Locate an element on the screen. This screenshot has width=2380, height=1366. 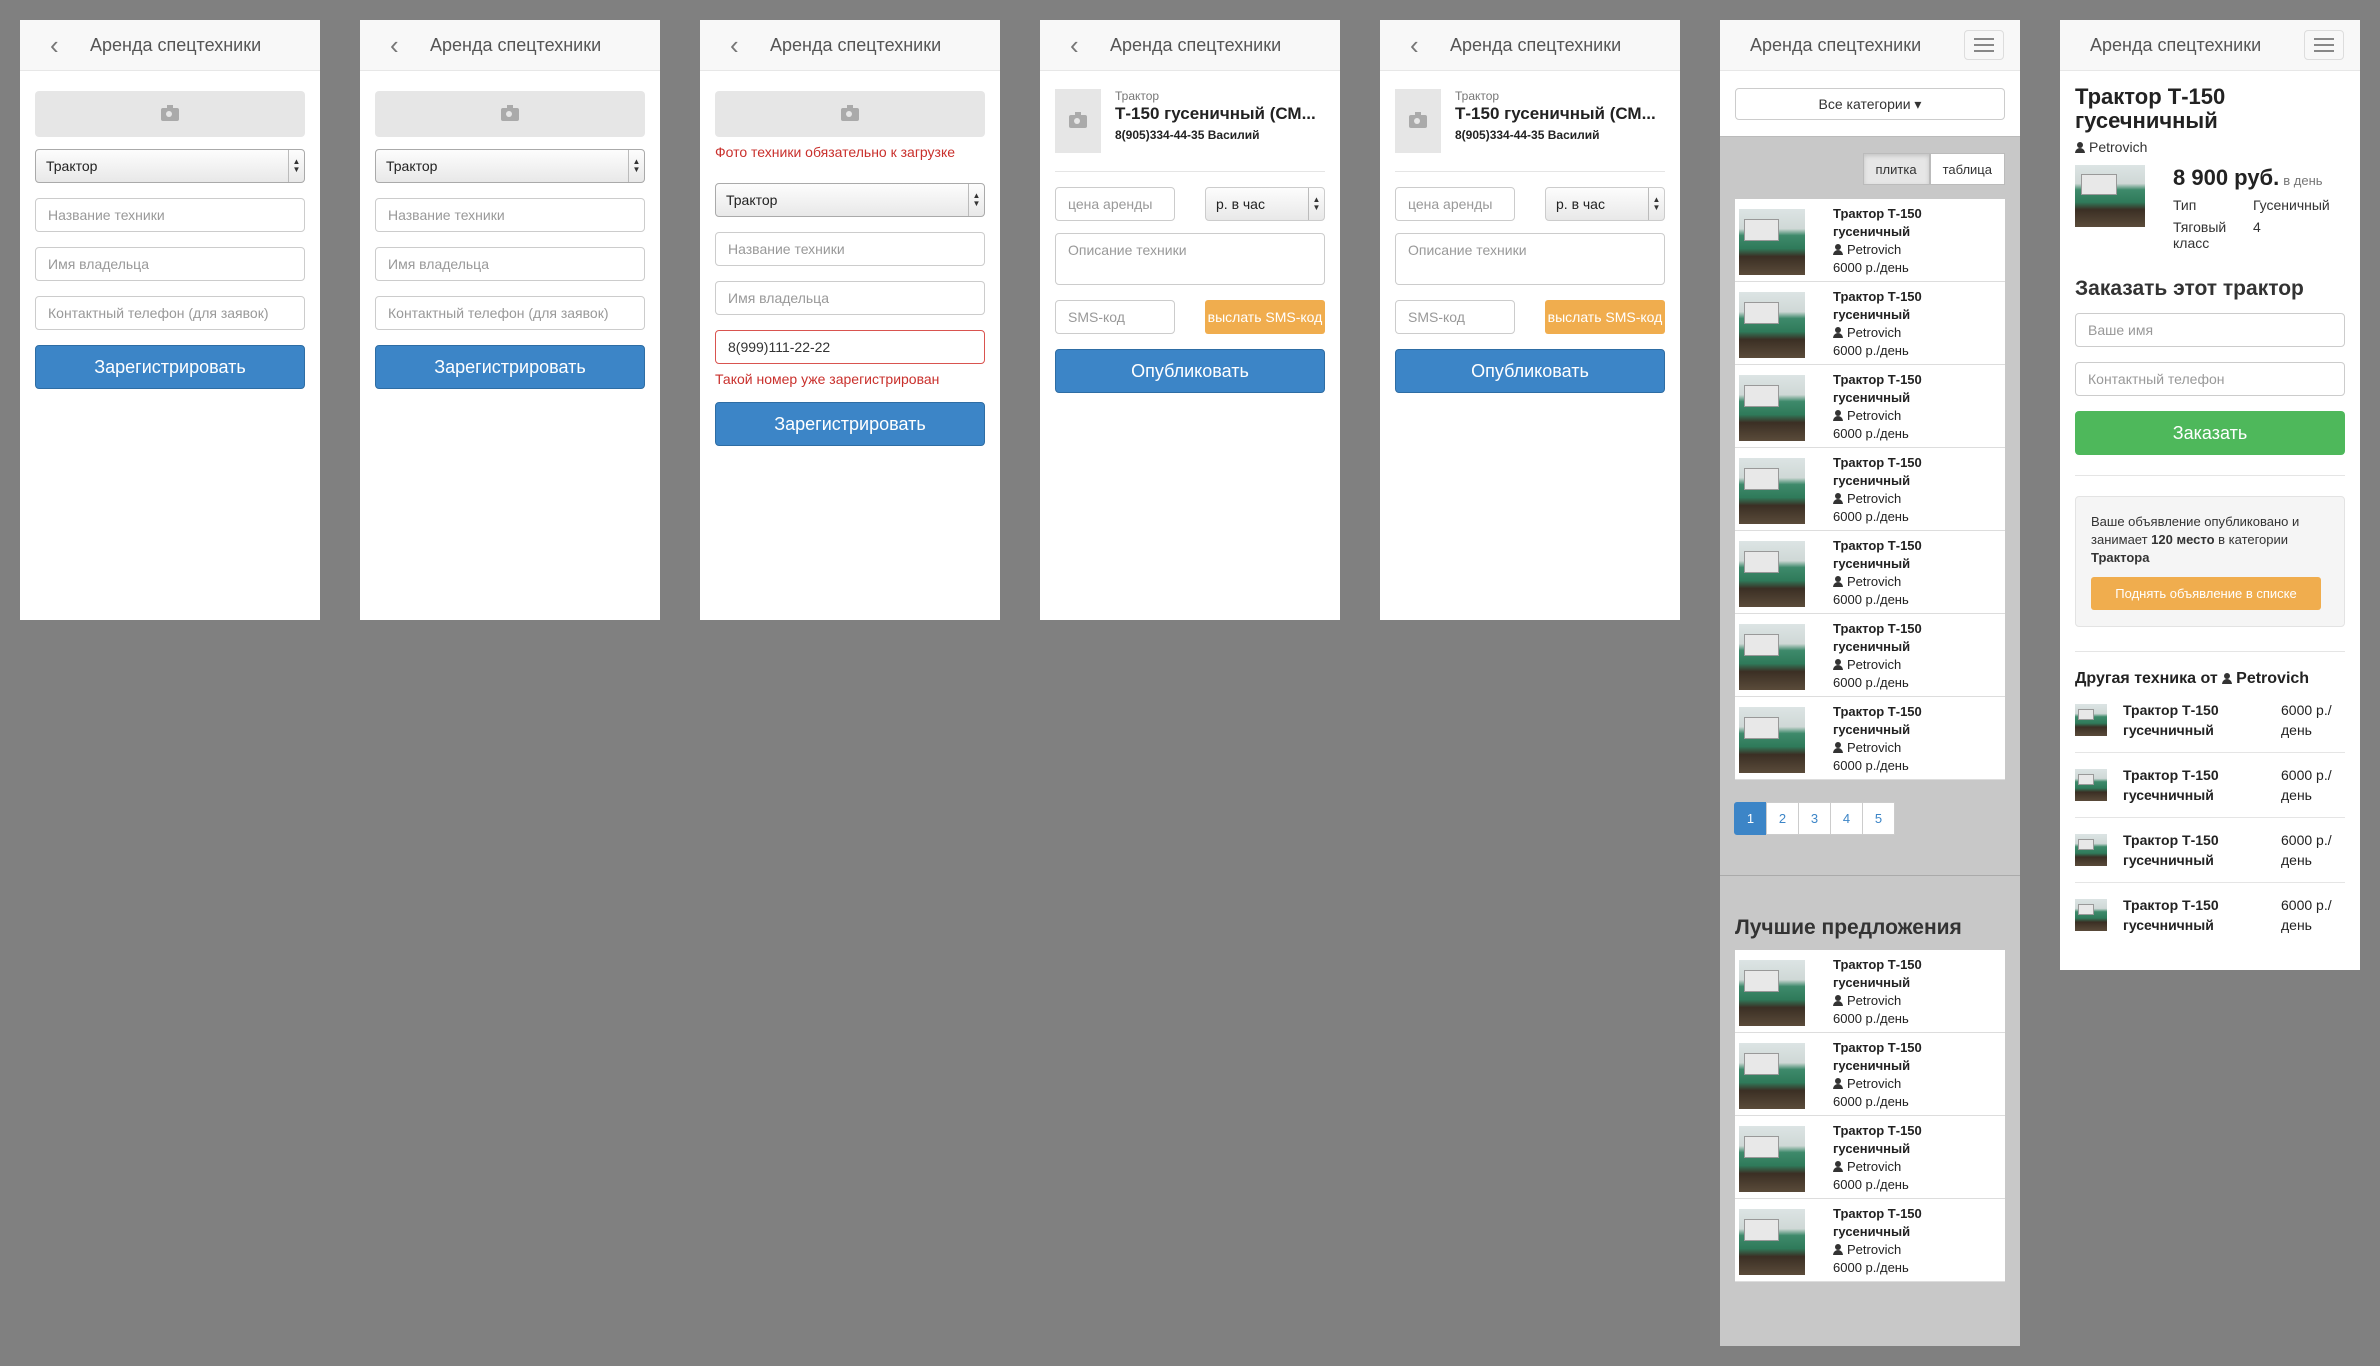
page-link: 5 is located at coordinates (1878, 818).